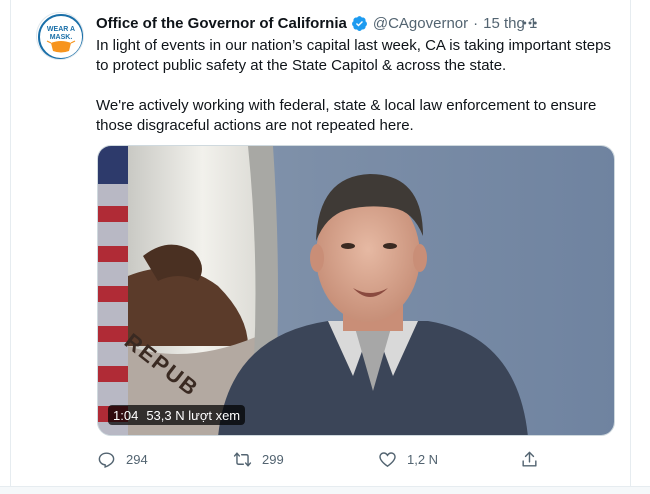  I want to click on timeline-divider, so click(325, 490).